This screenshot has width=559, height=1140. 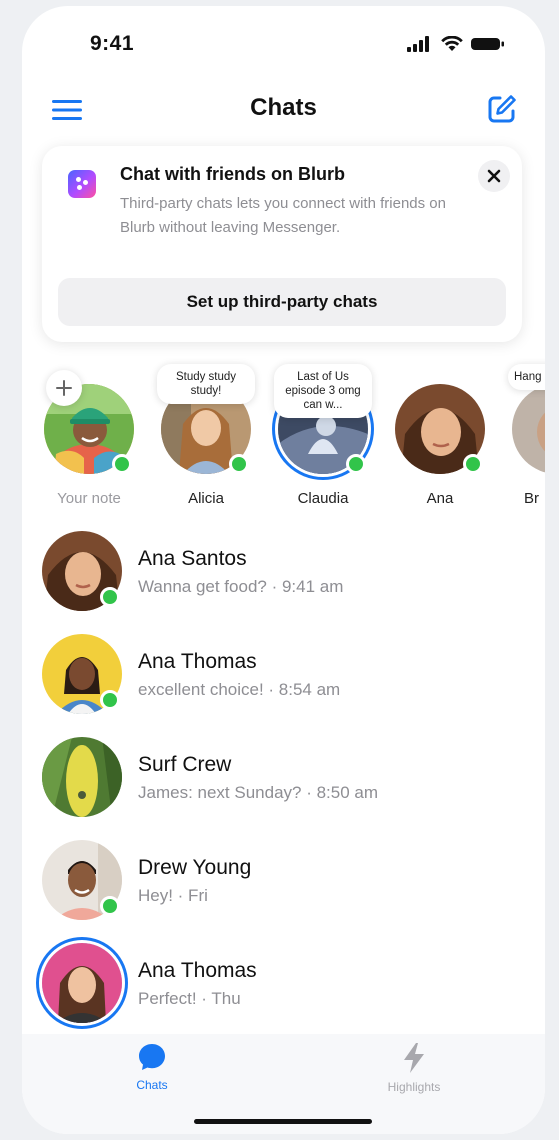 What do you see at coordinates (452, 43) in the screenshot?
I see `wifi-icon` at bounding box center [452, 43].